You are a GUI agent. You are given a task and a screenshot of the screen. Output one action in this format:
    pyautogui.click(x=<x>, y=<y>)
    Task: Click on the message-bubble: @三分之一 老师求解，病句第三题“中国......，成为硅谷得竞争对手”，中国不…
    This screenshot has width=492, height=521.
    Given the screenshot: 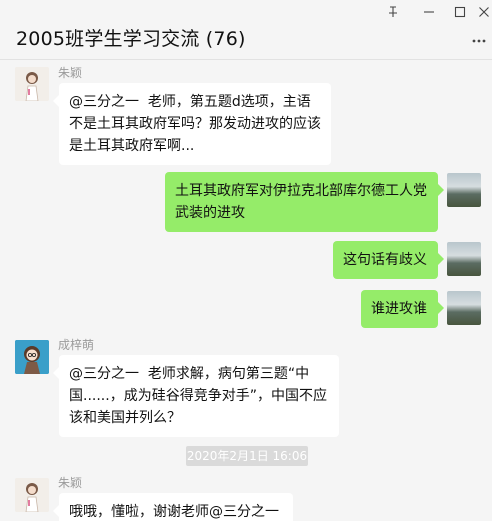 What is the action you would take?
    pyautogui.click(x=196, y=396)
    